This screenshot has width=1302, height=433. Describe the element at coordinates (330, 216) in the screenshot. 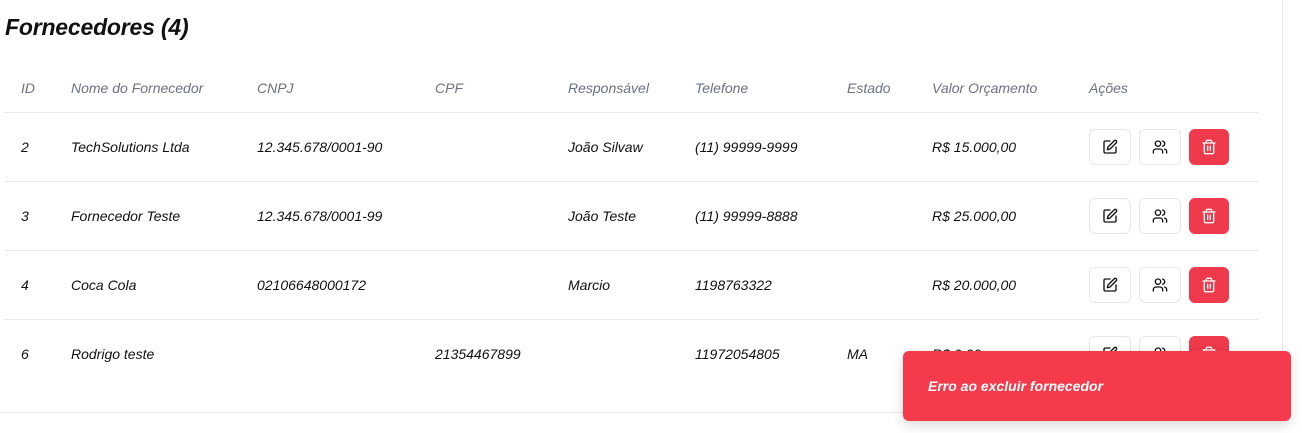

I see `cell-cnpj: 12.345.678/0001-99` at that location.